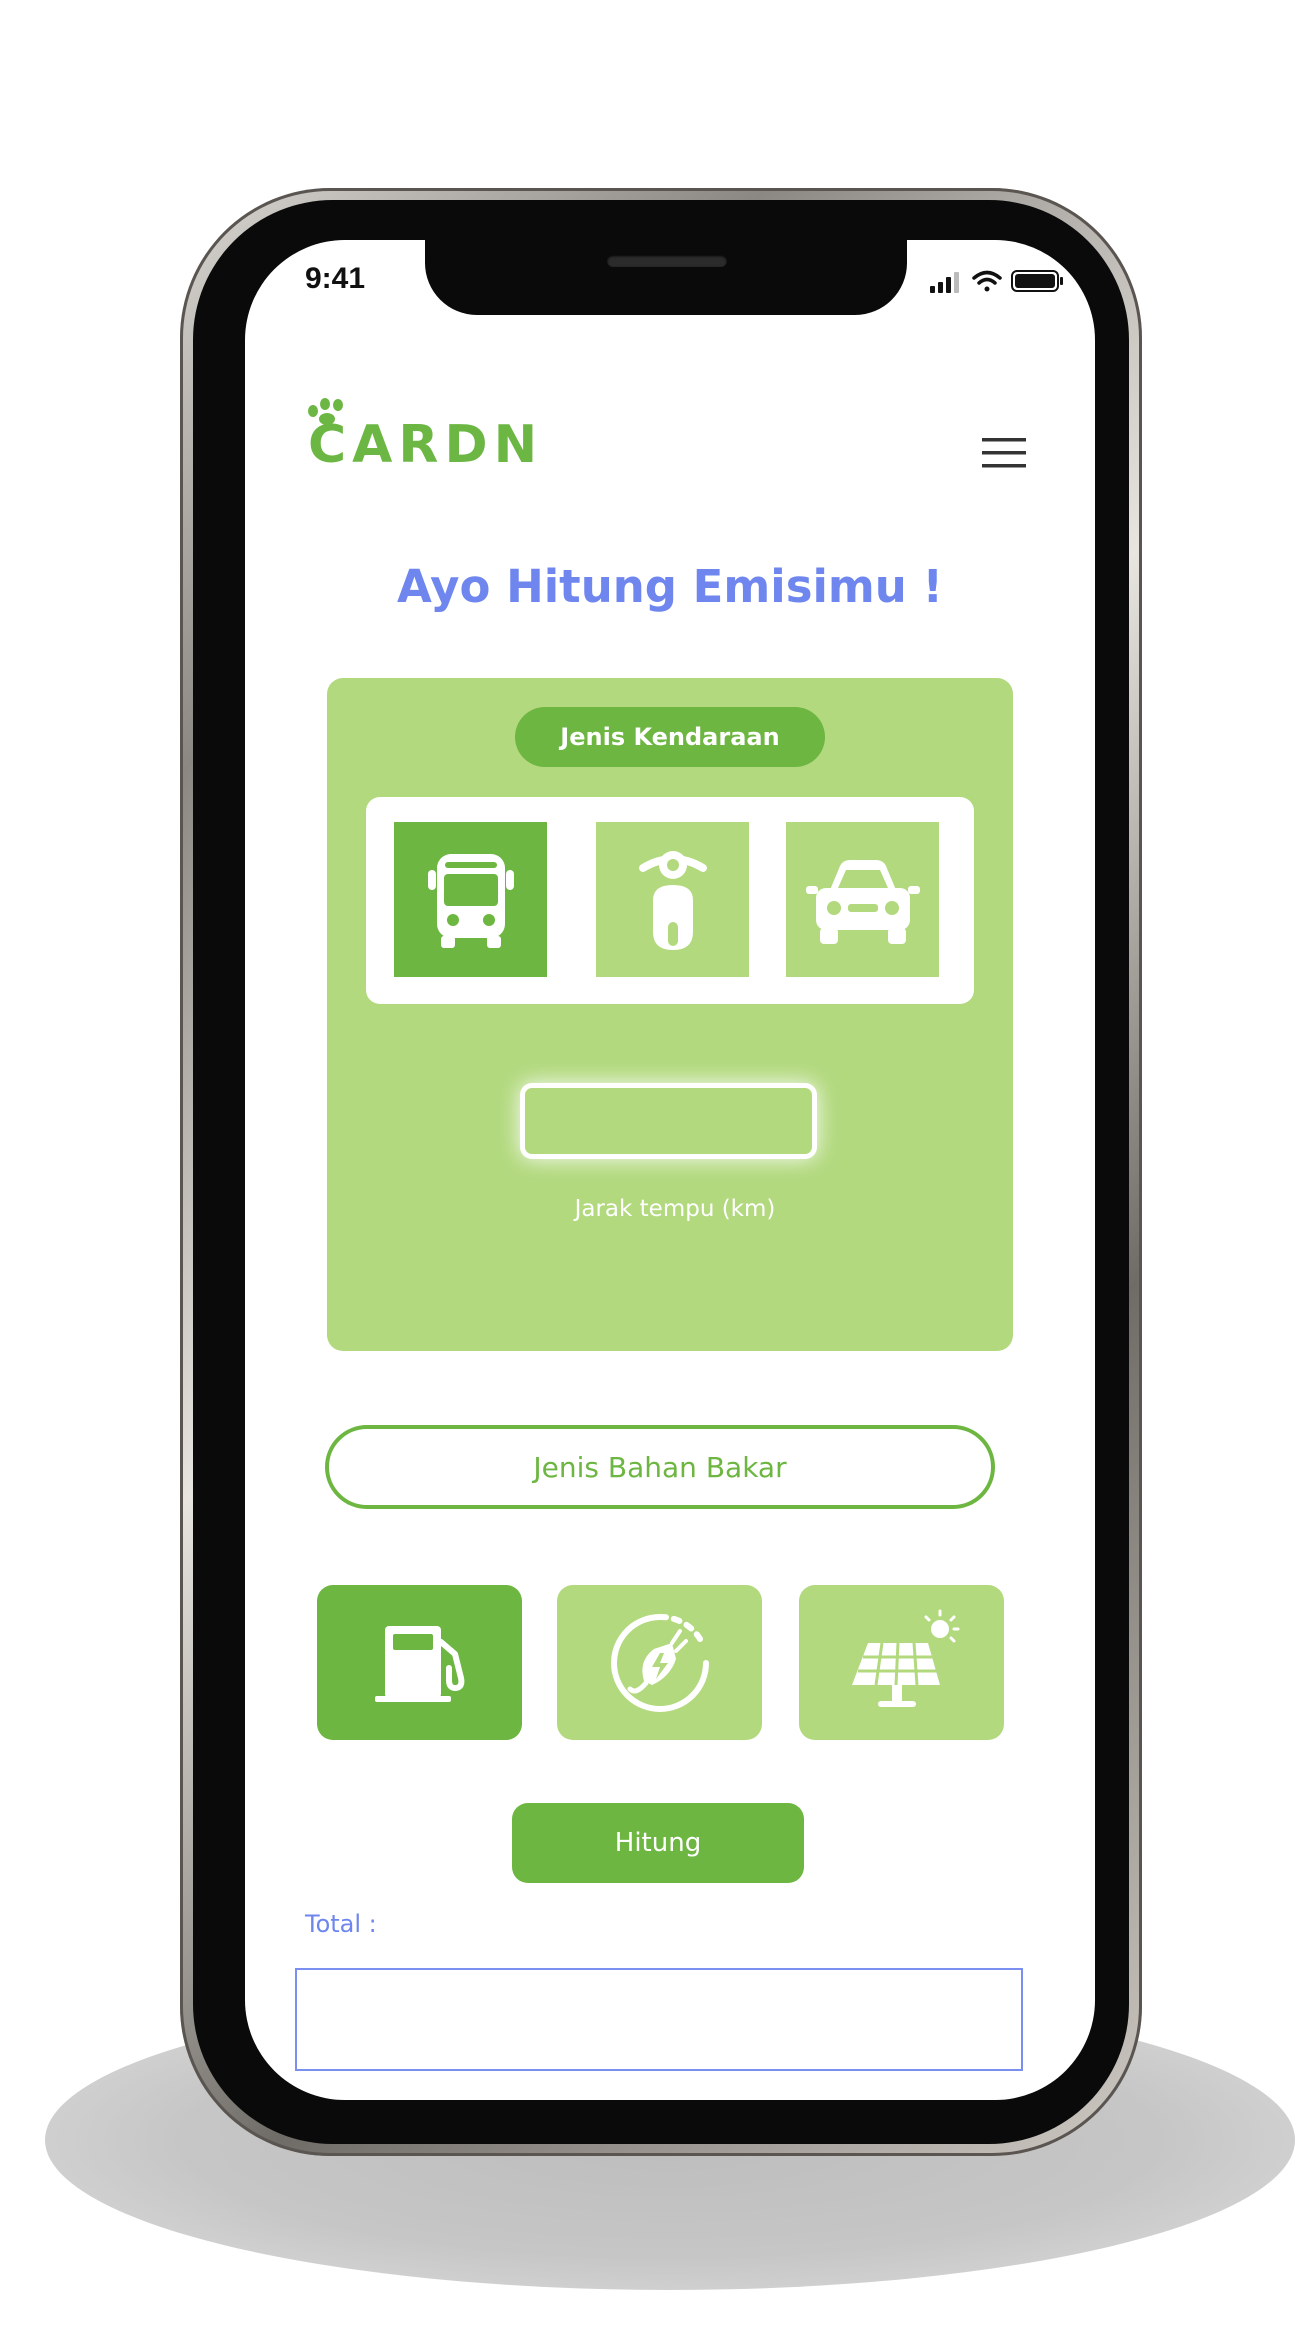 The width and height of the screenshot is (1314, 2337). What do you see at coordinates (944, 282) in the screenshot?
I see `signal-icon` at bounding box center [944, 282].